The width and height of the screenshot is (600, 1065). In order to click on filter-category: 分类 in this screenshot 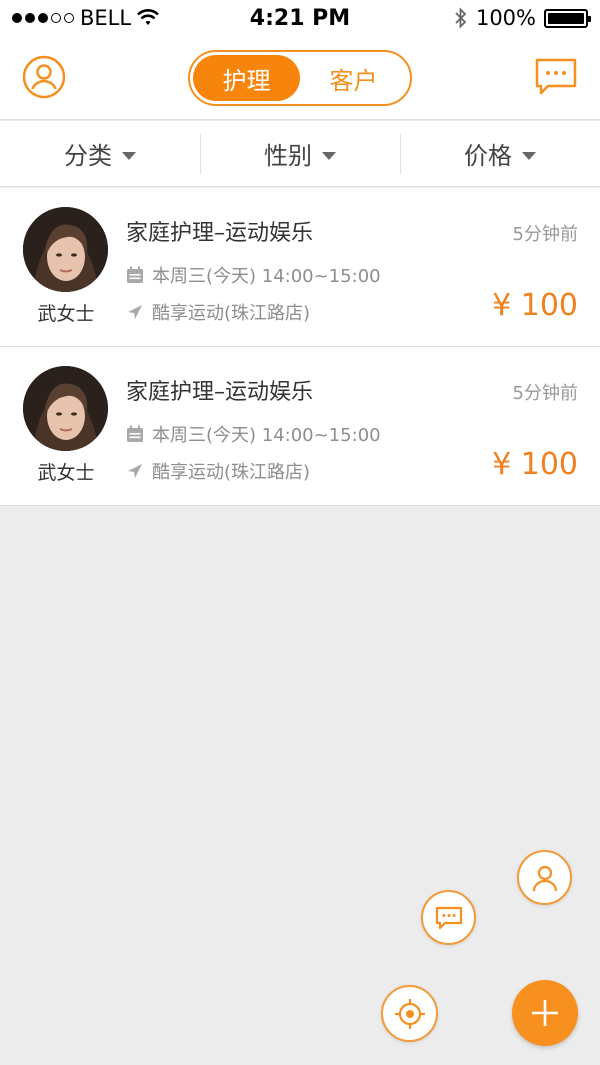, I will do `click(100, 153)`.